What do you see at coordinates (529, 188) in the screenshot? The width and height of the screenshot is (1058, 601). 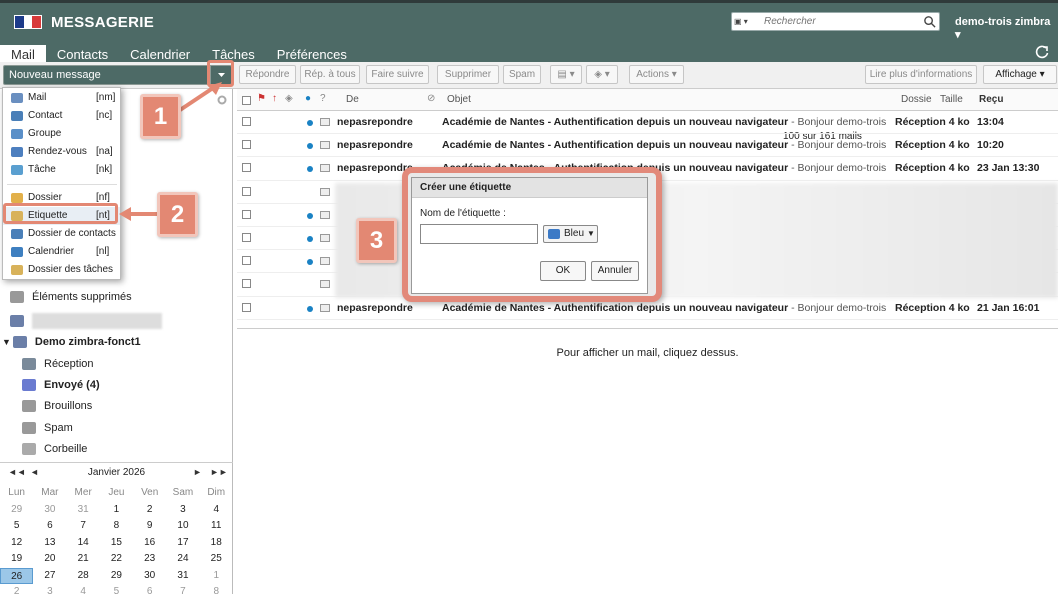 I see `dialog-title: Créer une étiquette` at bounding box center [529, 188].